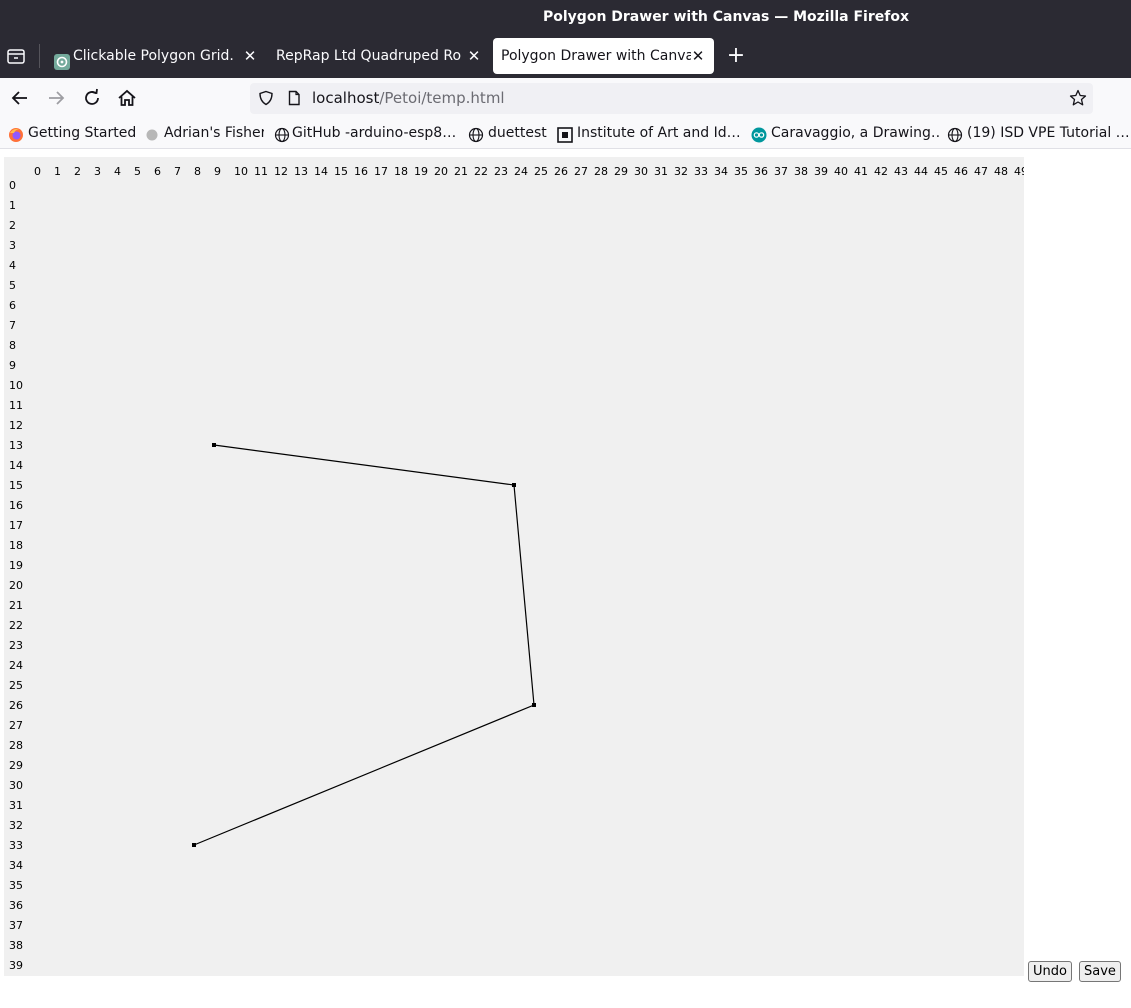  I want to click on column-label: 37, so click(781, 171).